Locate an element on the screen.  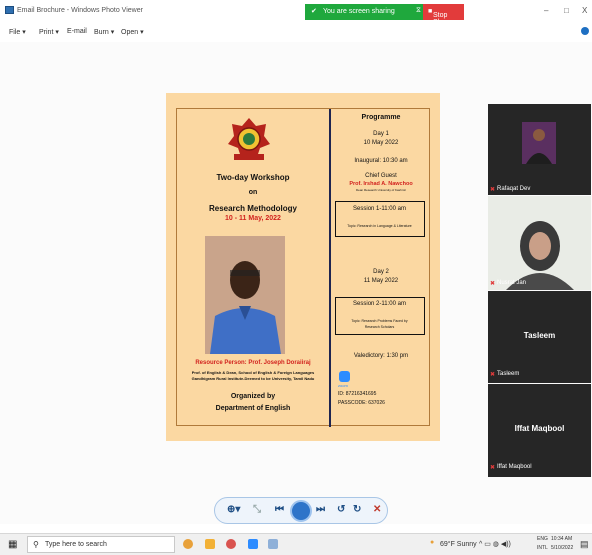
slideshow-button is located at coordinates (301, 511).